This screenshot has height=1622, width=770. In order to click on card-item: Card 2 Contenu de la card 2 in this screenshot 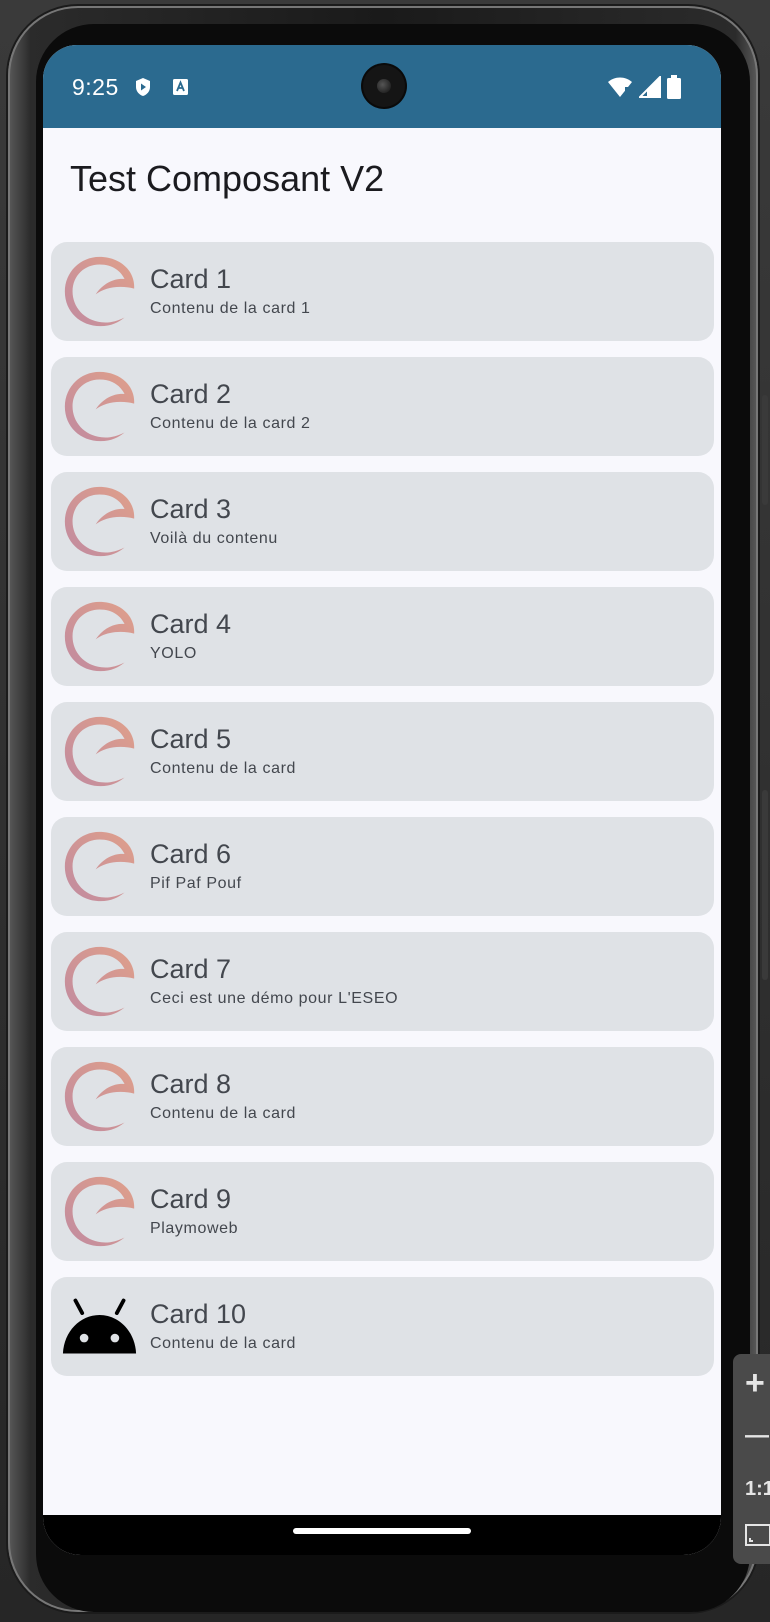, I will do `click(382, 406)`.